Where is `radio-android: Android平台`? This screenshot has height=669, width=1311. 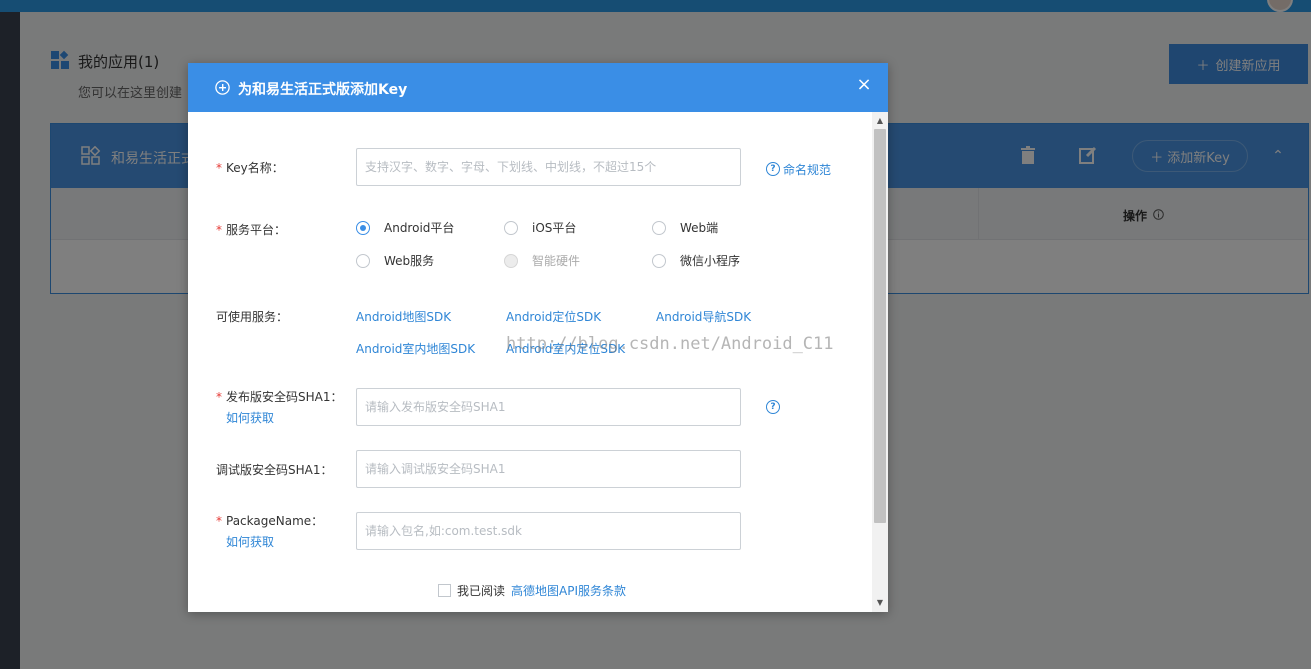
radio-android: Android平台 is located at coordinates (405, 227).